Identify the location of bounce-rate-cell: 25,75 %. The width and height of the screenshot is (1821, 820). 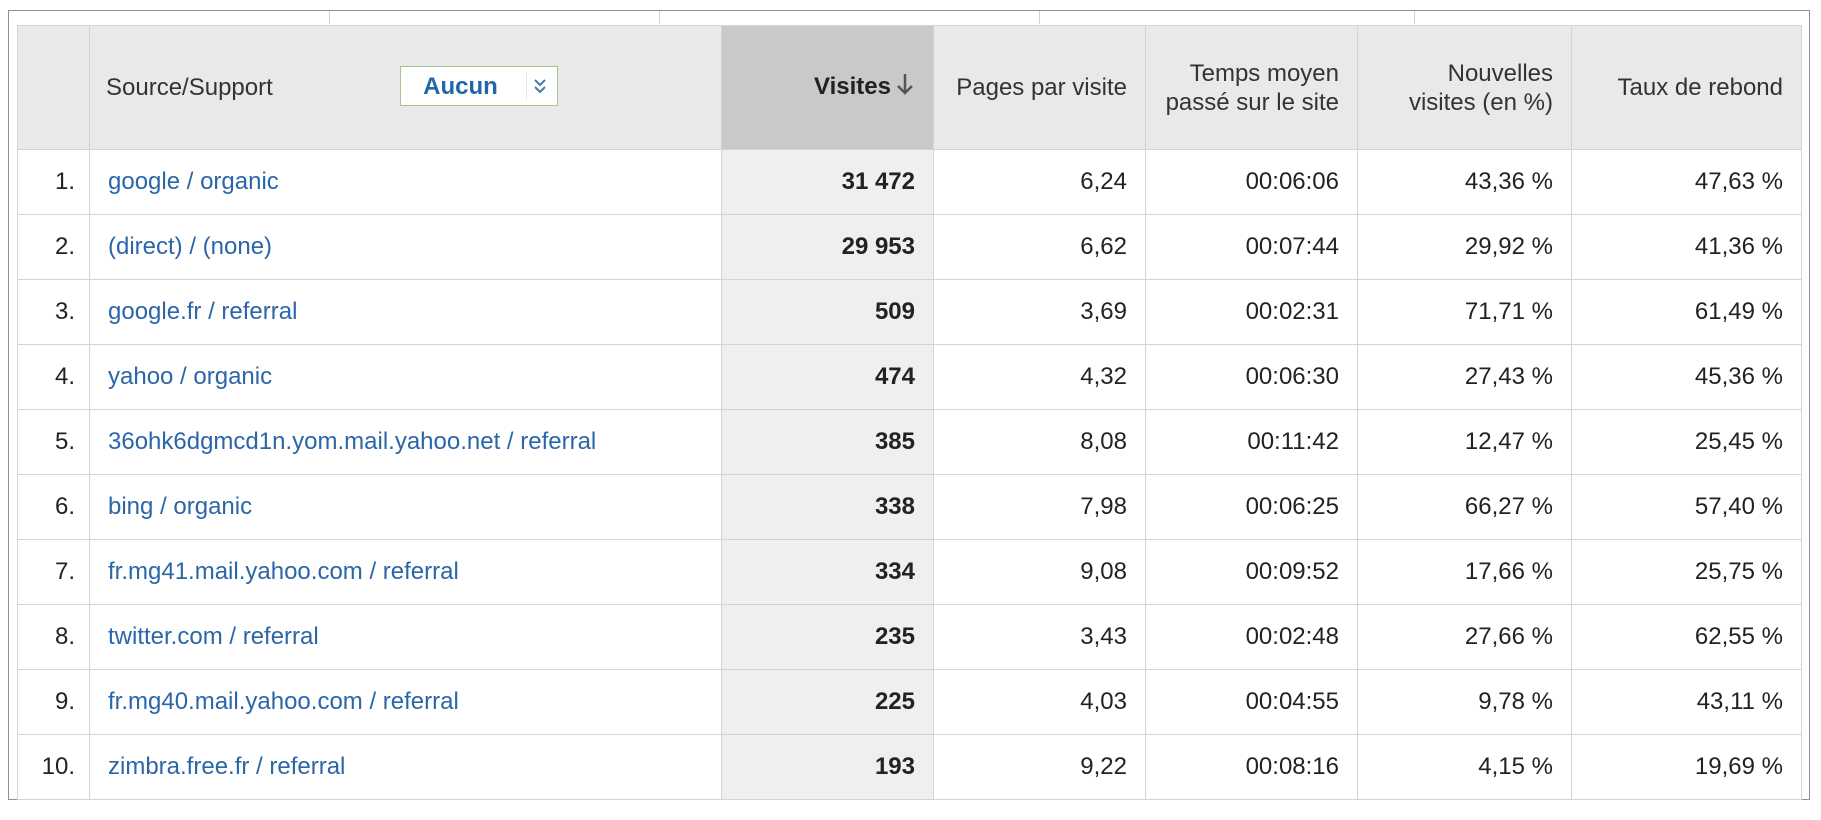
(1686, 572).